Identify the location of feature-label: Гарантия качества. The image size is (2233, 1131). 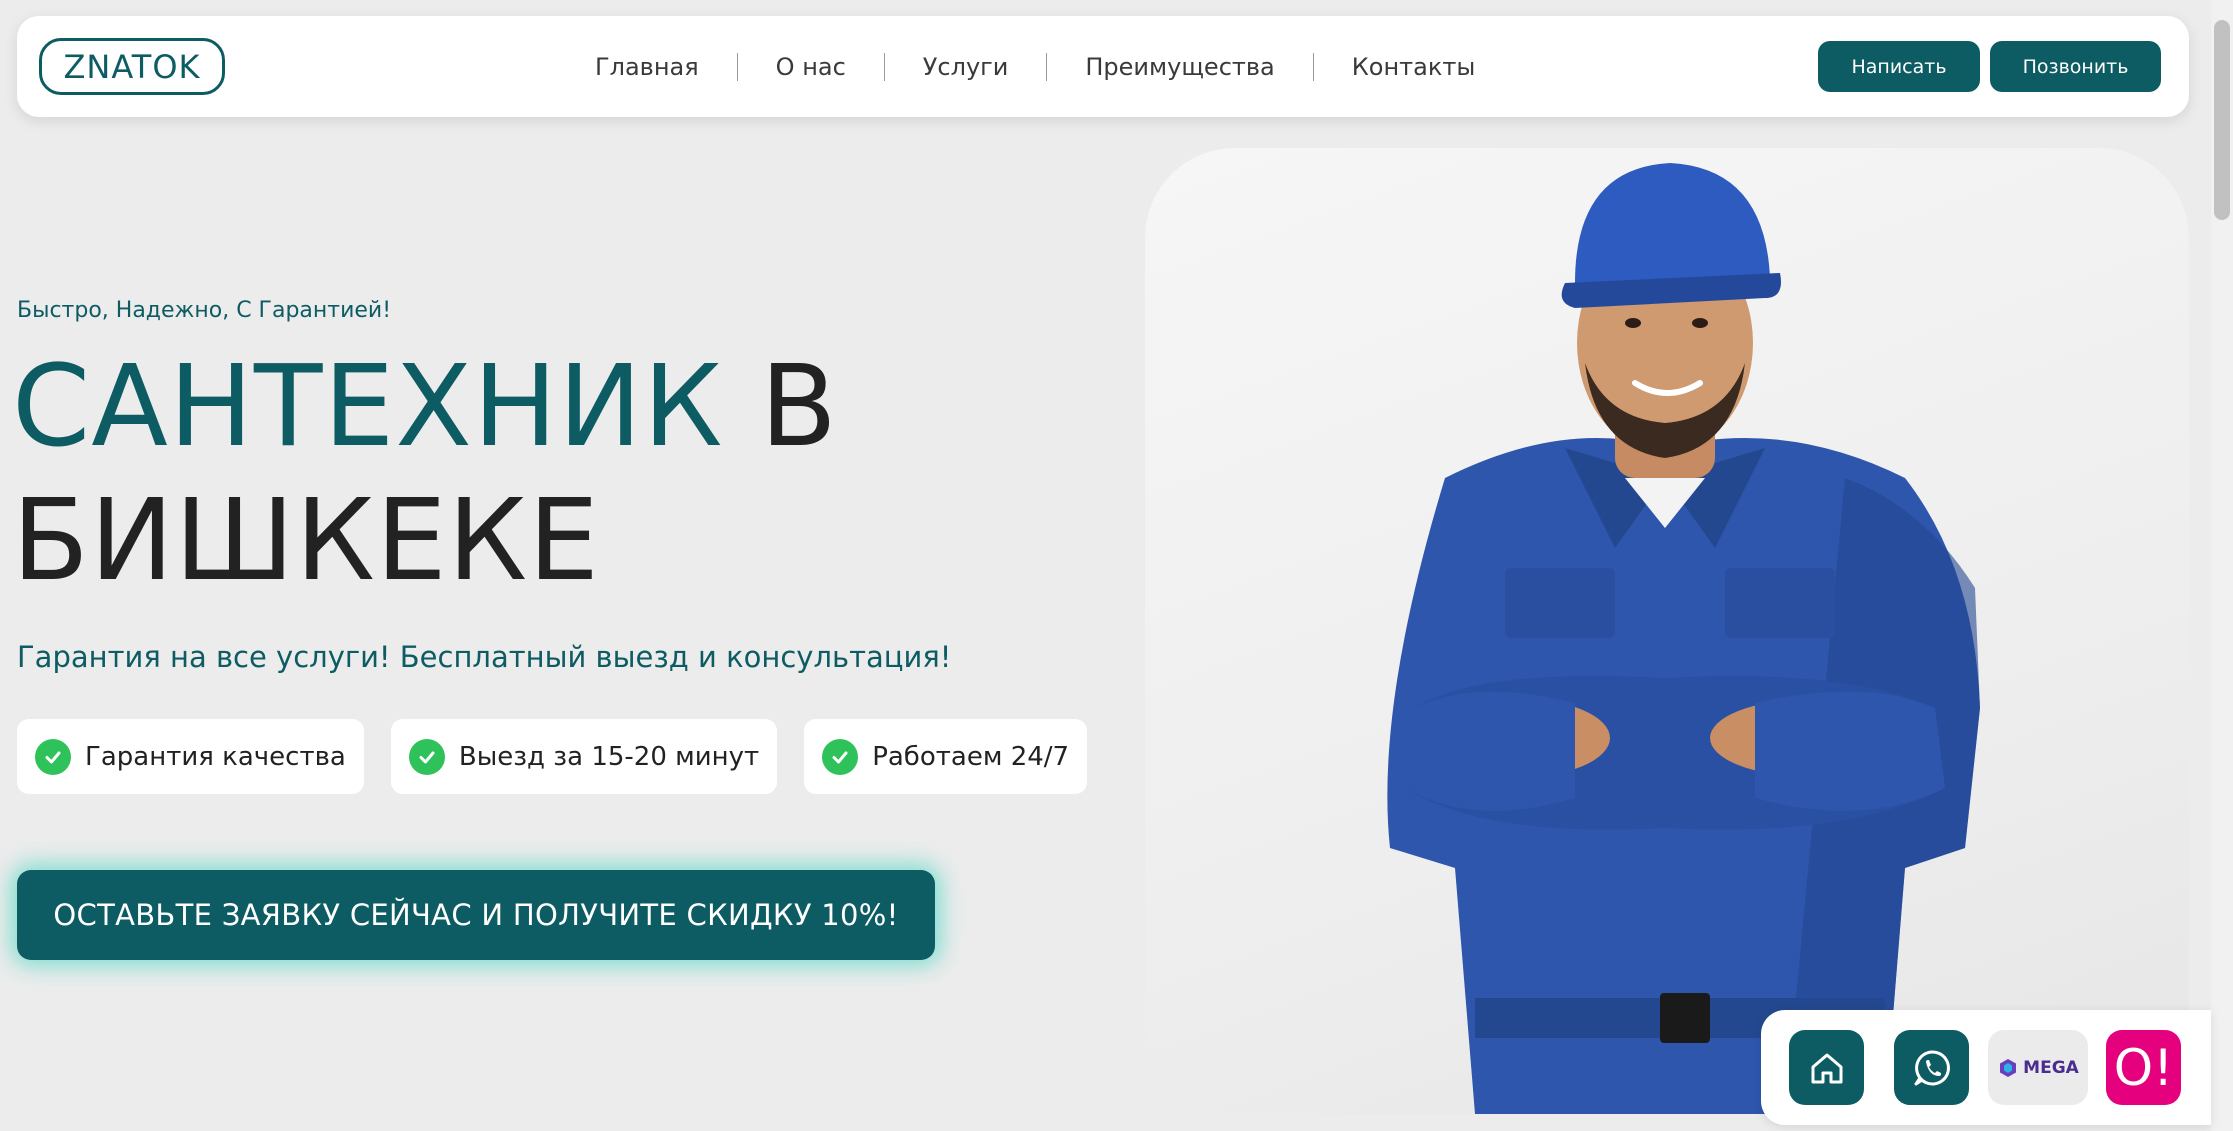
(215, 756).